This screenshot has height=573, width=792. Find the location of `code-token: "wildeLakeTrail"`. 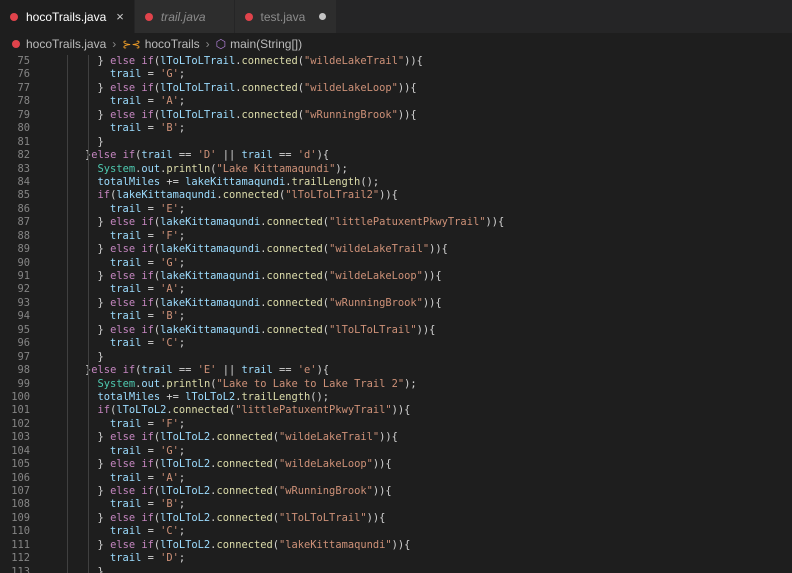

code-token: "wildeLakeTrail" is located at coordinates (329, 437).